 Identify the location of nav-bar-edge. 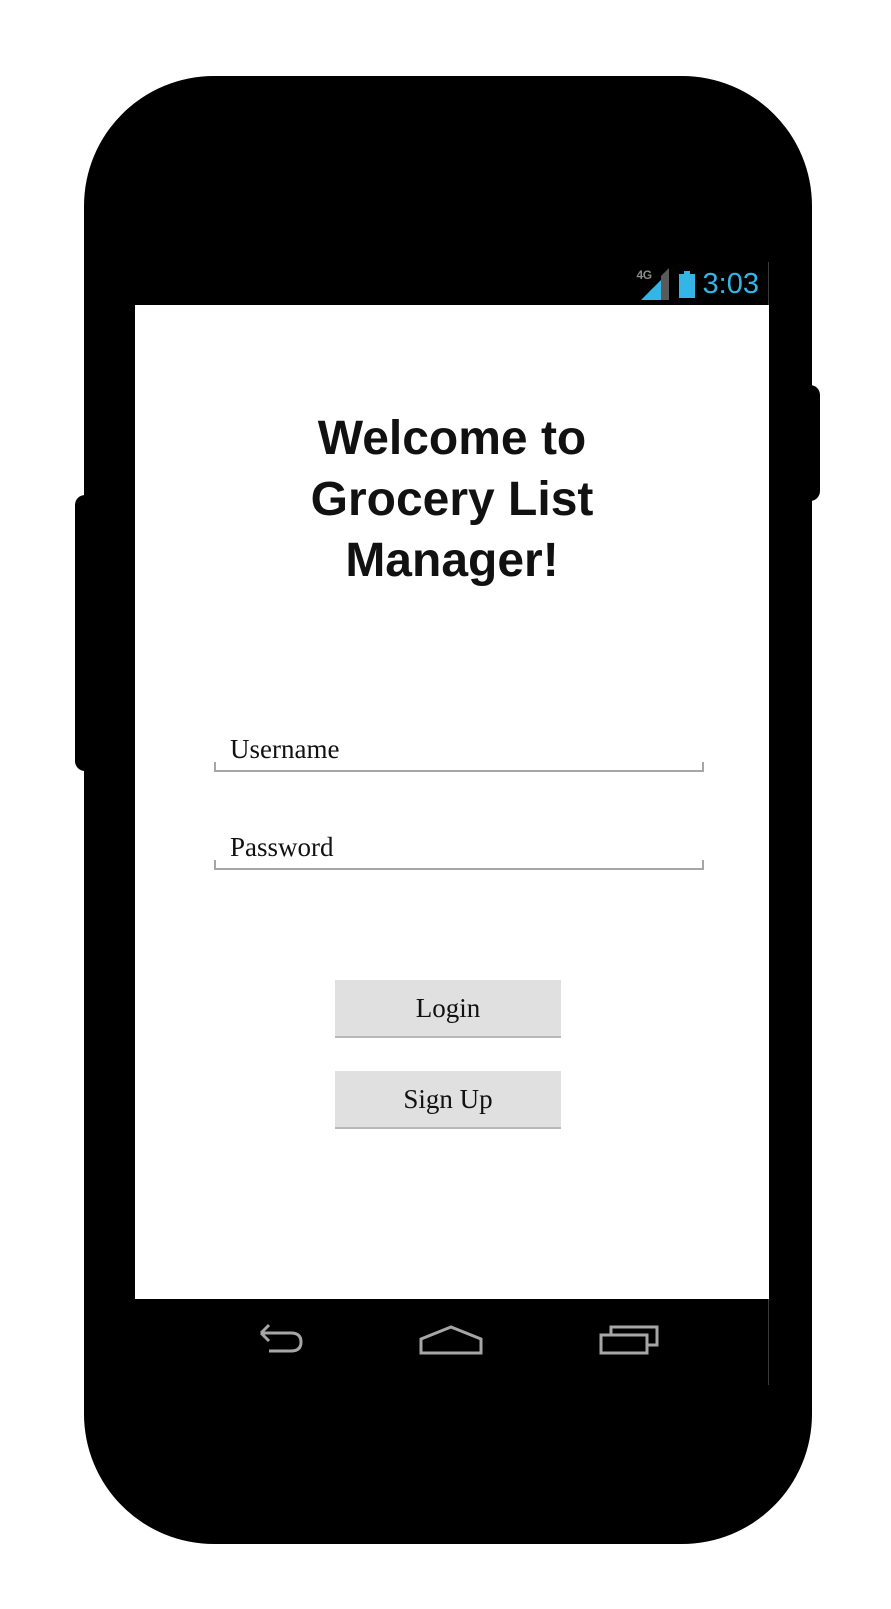
(768, 1342).